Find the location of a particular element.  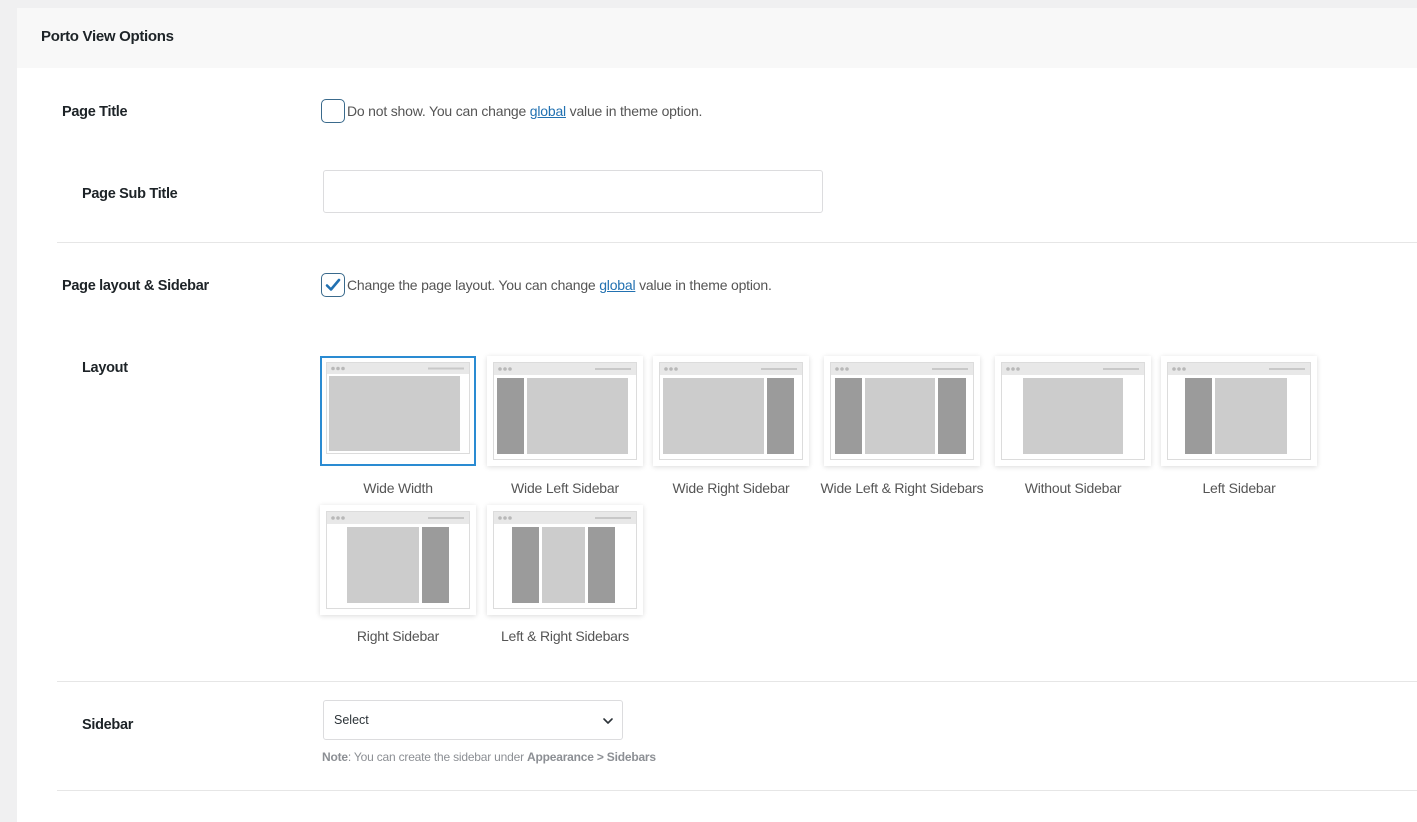

right-sidebar-layout-icon is located at coordinates (398, 560).